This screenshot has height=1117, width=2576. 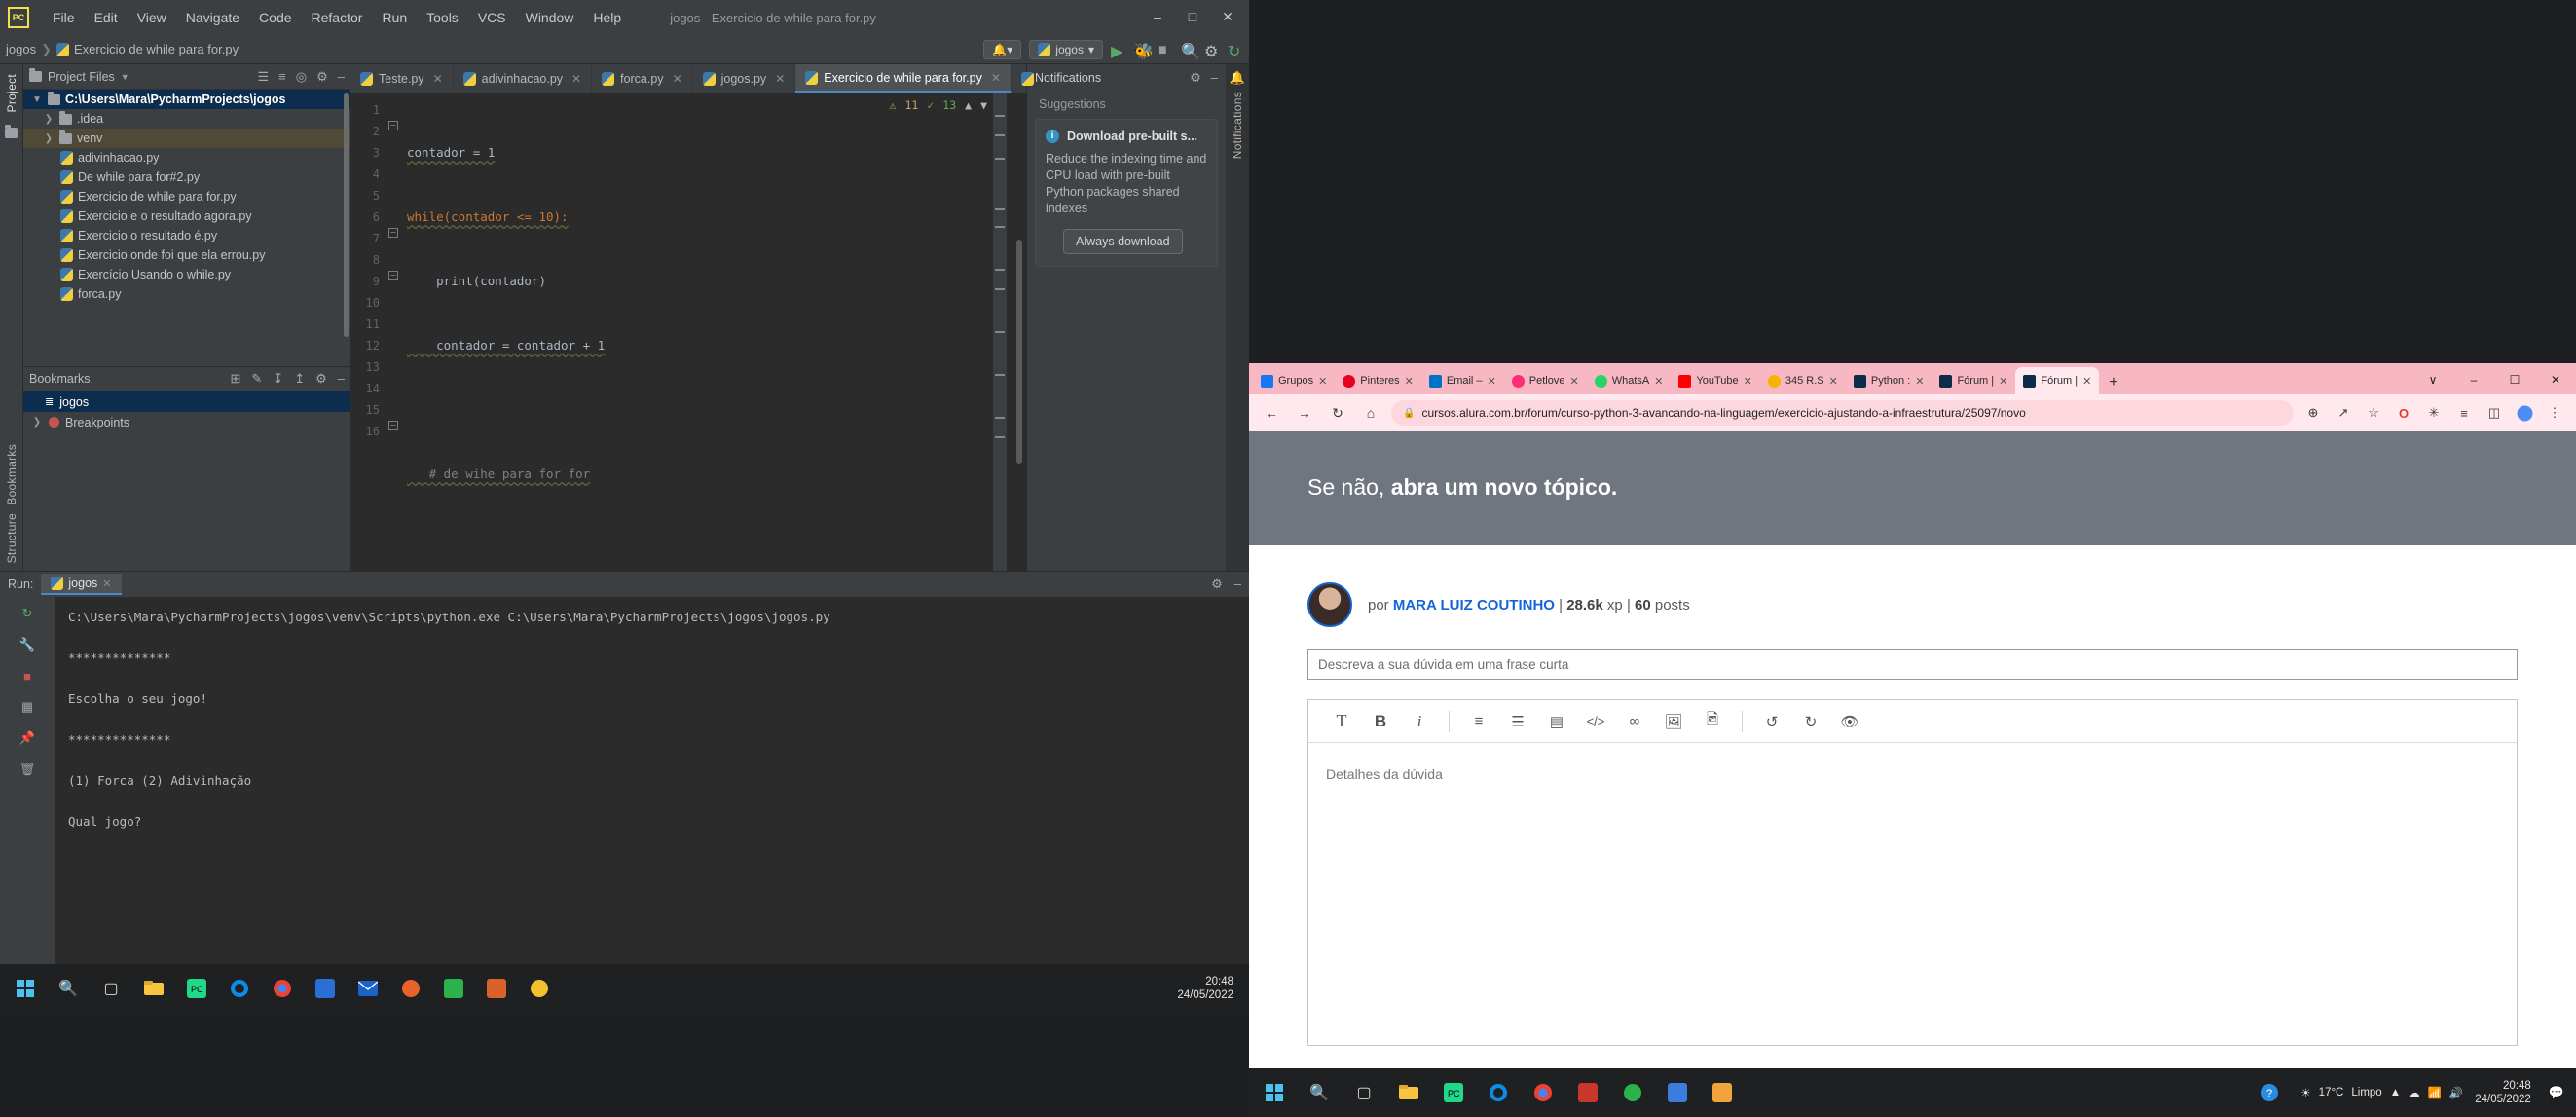 What do you see at coordinates (2514, 379) in the screenshot?
I see `maximize-button: ☐` at bounding box center [2514, 379].